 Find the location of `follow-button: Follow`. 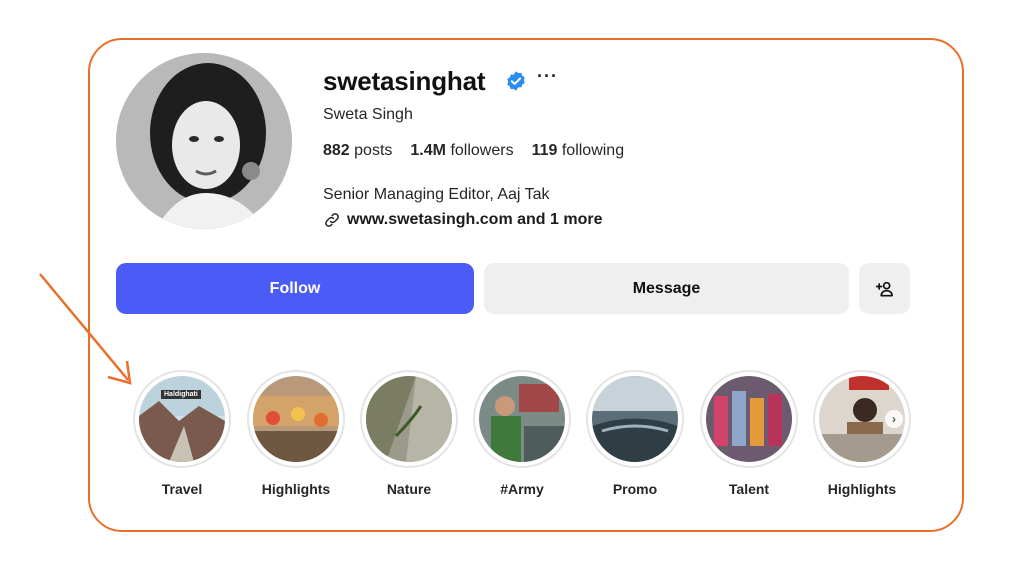

follow-button: Follow is located at coordinates (295, 288).